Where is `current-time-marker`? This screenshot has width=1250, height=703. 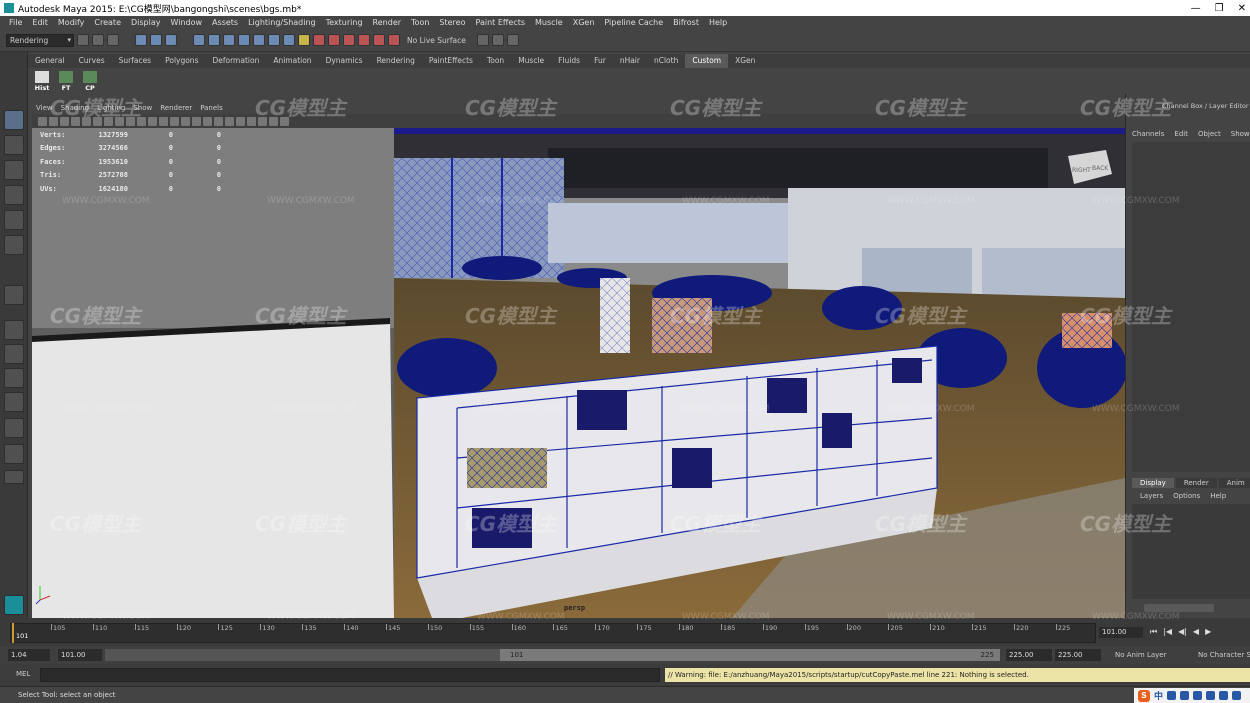
current-time-marker is located at coordinates (13, 633).